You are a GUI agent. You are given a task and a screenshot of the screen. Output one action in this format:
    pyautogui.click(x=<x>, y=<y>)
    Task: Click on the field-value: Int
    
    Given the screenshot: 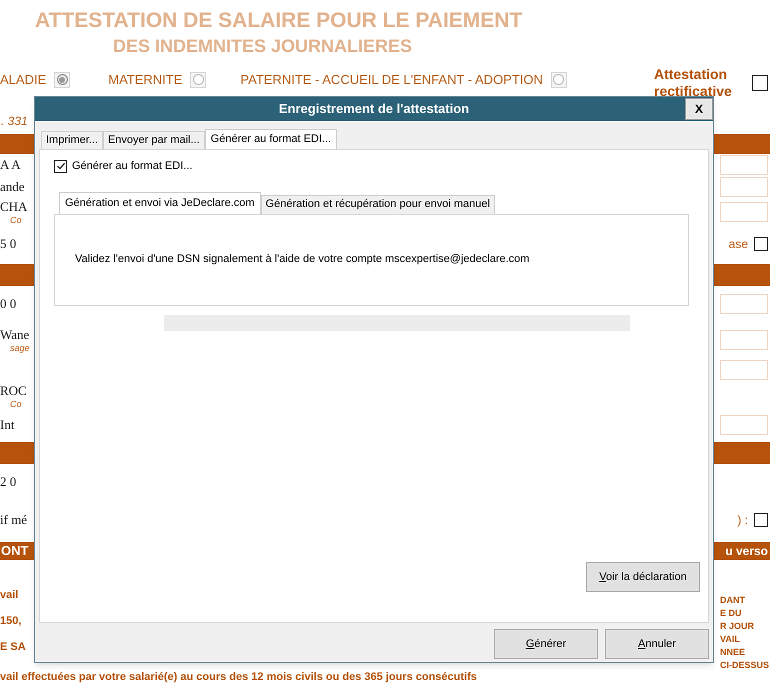 What is the action you would take?
    pyautogui.click(x=7, y=425)
    